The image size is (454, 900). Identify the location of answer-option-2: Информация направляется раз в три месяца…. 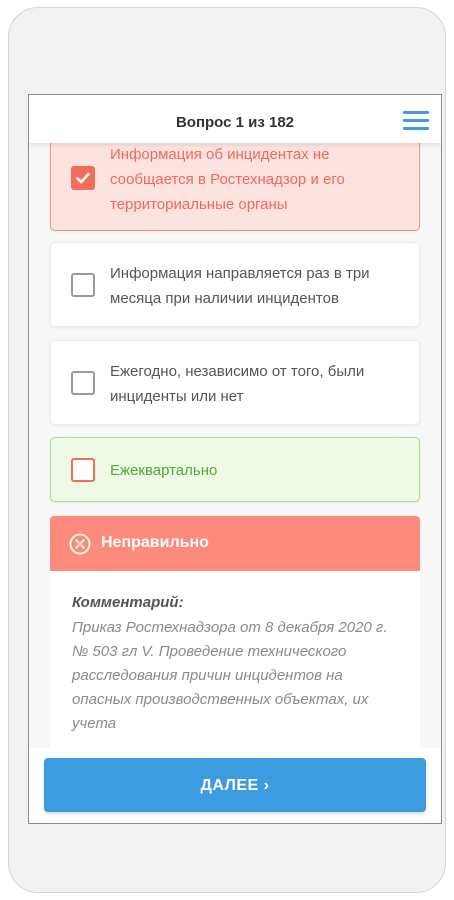
(235, 284).